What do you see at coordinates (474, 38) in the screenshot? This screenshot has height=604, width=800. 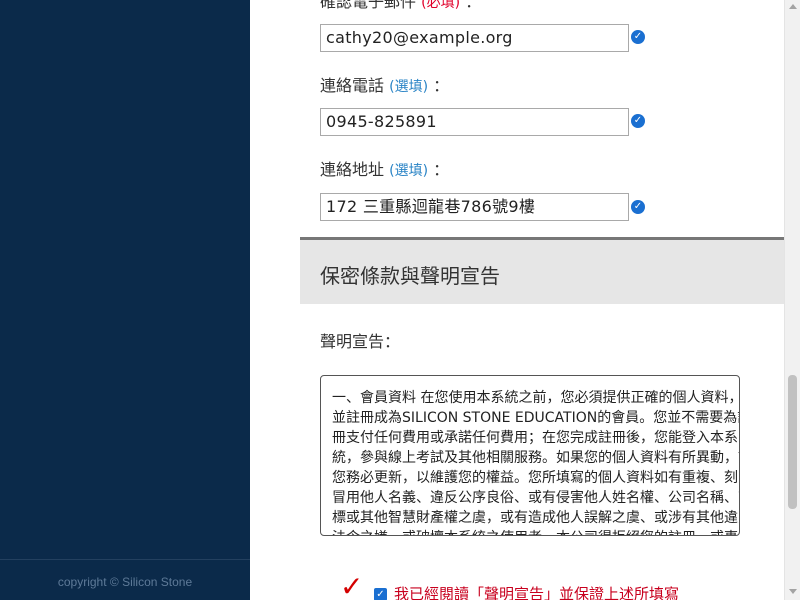 I see `confirm-email-input: cathy20@example.org` at bounding box center [474, 38].